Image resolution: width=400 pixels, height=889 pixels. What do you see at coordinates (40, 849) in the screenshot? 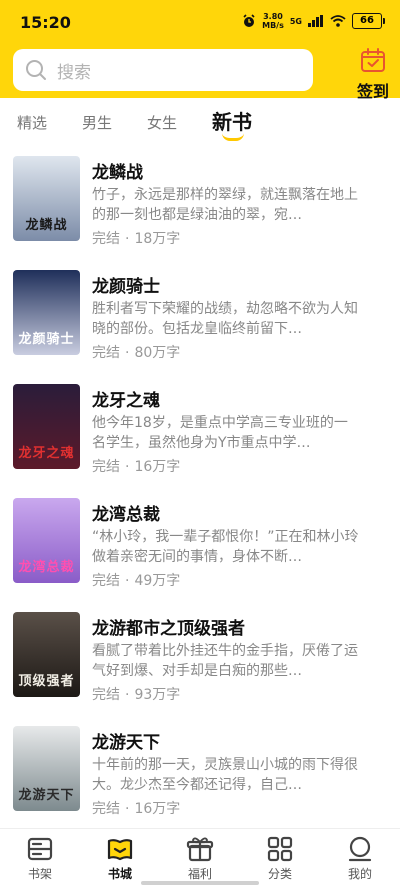
I see `bookshelf-icon` at bounding box center [40, 849].